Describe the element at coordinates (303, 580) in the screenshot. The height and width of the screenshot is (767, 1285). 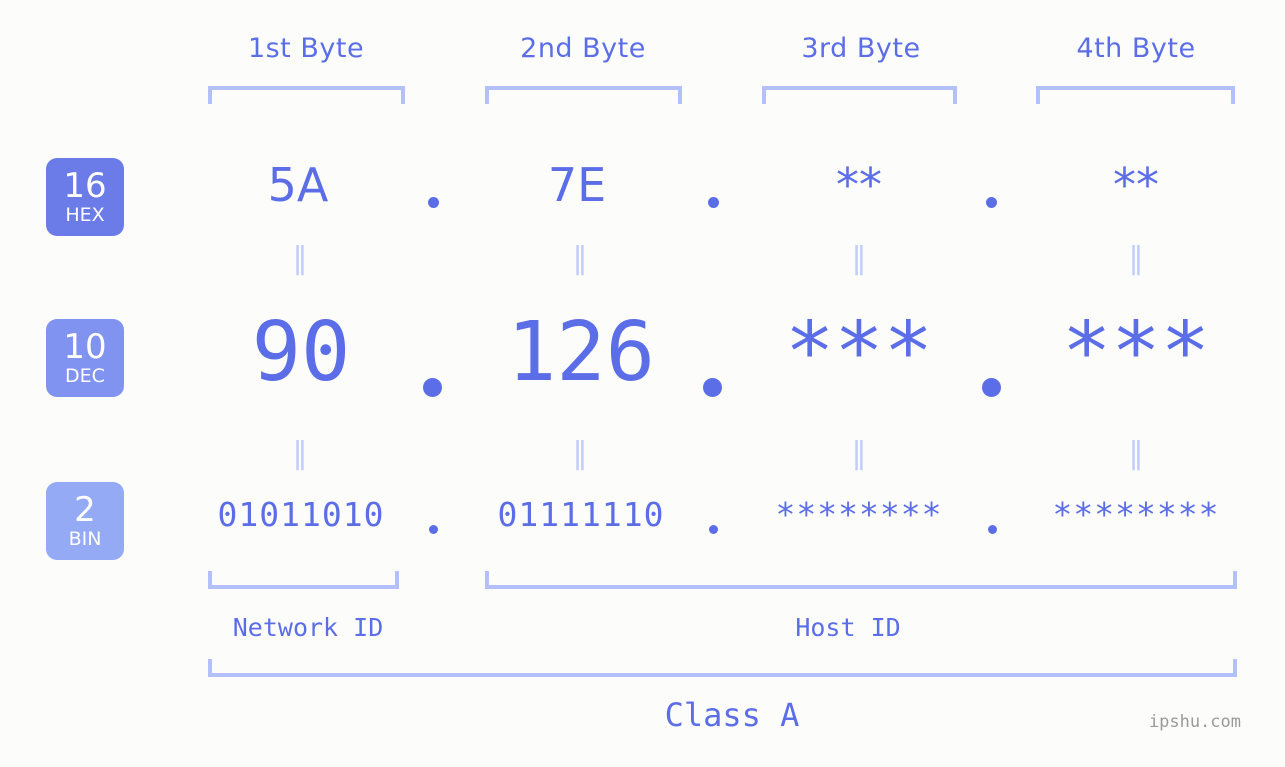
I see `network-id-bracket` at that location.